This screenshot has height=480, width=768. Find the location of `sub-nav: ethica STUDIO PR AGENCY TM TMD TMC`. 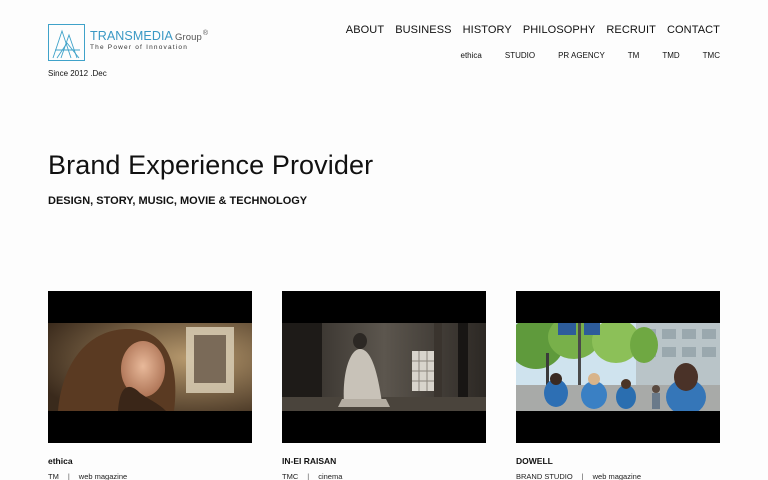

sub-nav: ethica STUDIO PR AGENCY TM TMD TMC is located at coordinates (579, 55).